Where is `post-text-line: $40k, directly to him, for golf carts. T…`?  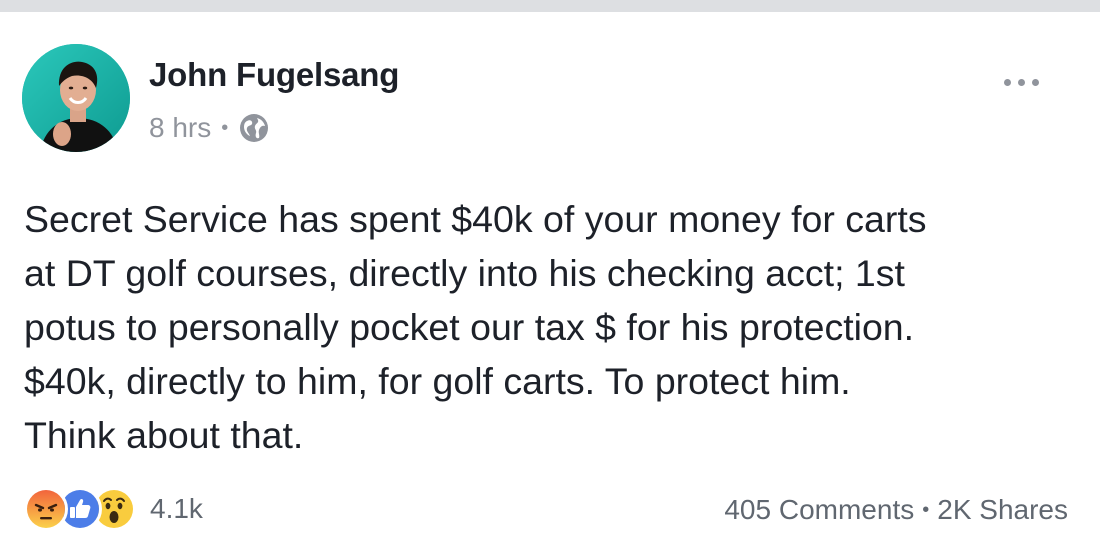
post-text-line: $40k, directly to him, for golf carts. T… is located at coordinates (437, 381).